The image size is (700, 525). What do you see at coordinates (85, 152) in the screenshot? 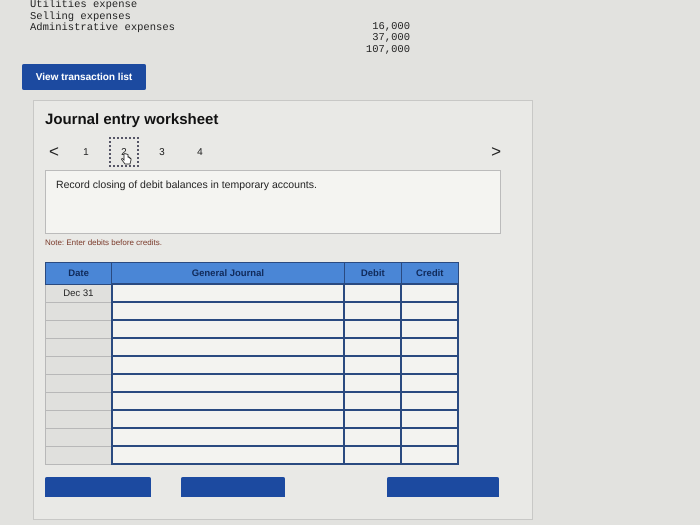
I see `entry-tab: 1` at bounding box center [85, 152].